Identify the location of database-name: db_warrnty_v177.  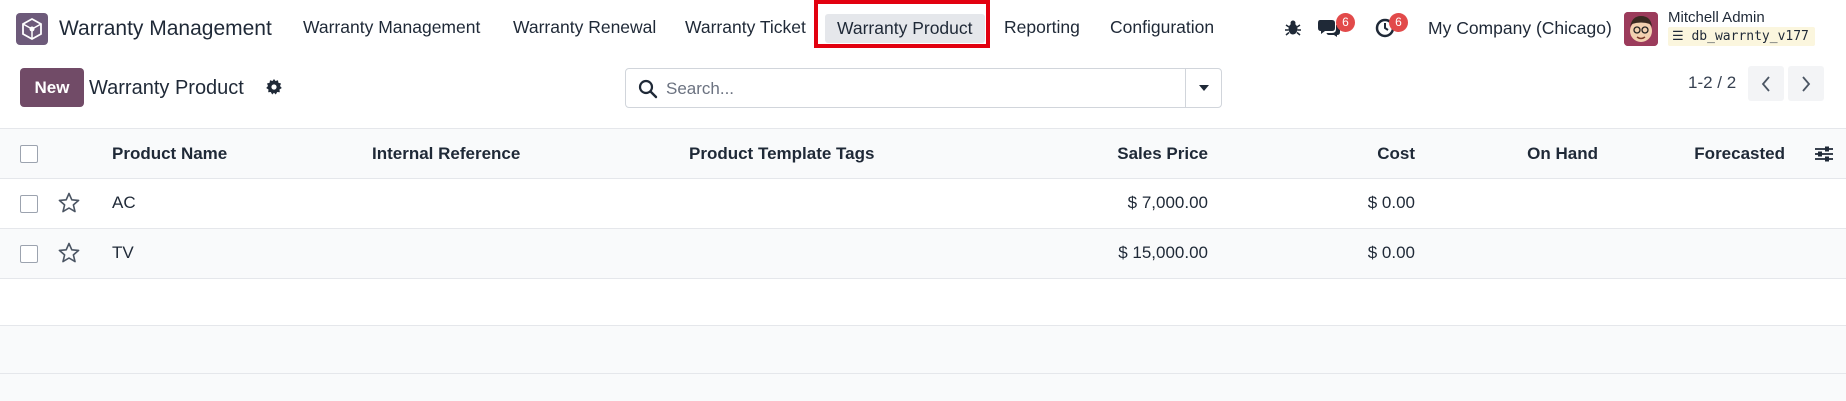
(1750, 36).